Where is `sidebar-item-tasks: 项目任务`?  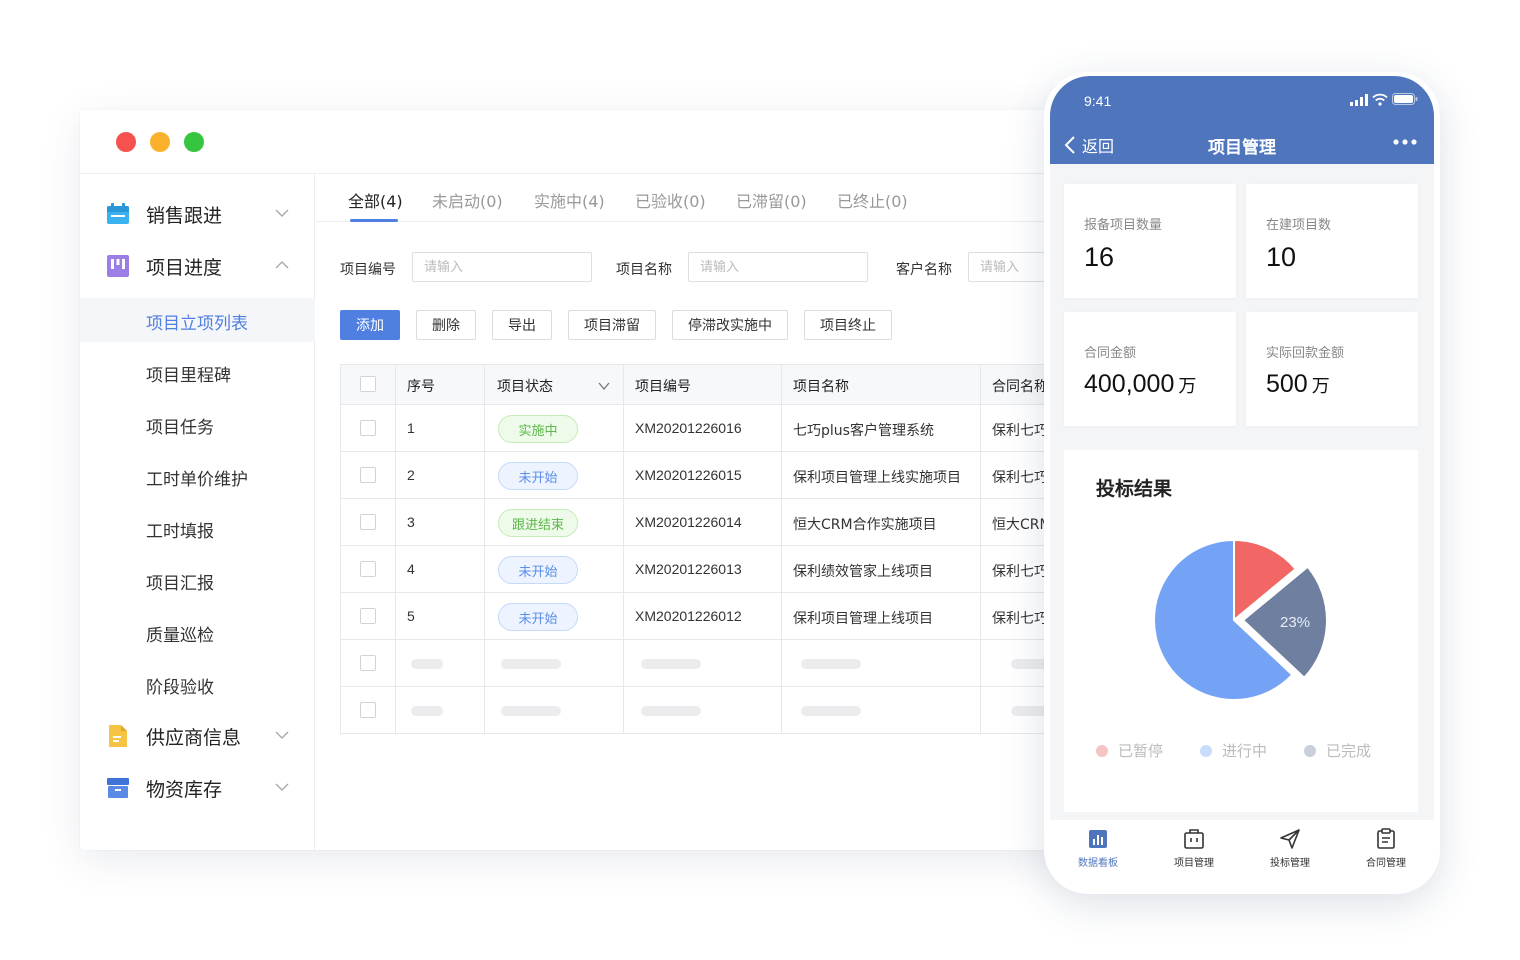
sidebar-item-tasks: 项目任务 is located at coordinates (197, 424).